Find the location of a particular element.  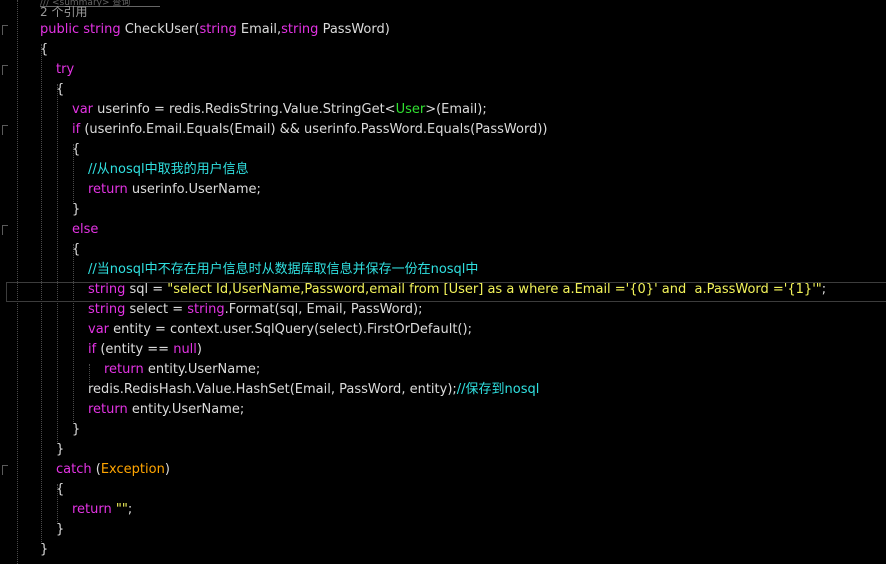

code-comment: //保存到nosql is located at coordinates (498, 389).